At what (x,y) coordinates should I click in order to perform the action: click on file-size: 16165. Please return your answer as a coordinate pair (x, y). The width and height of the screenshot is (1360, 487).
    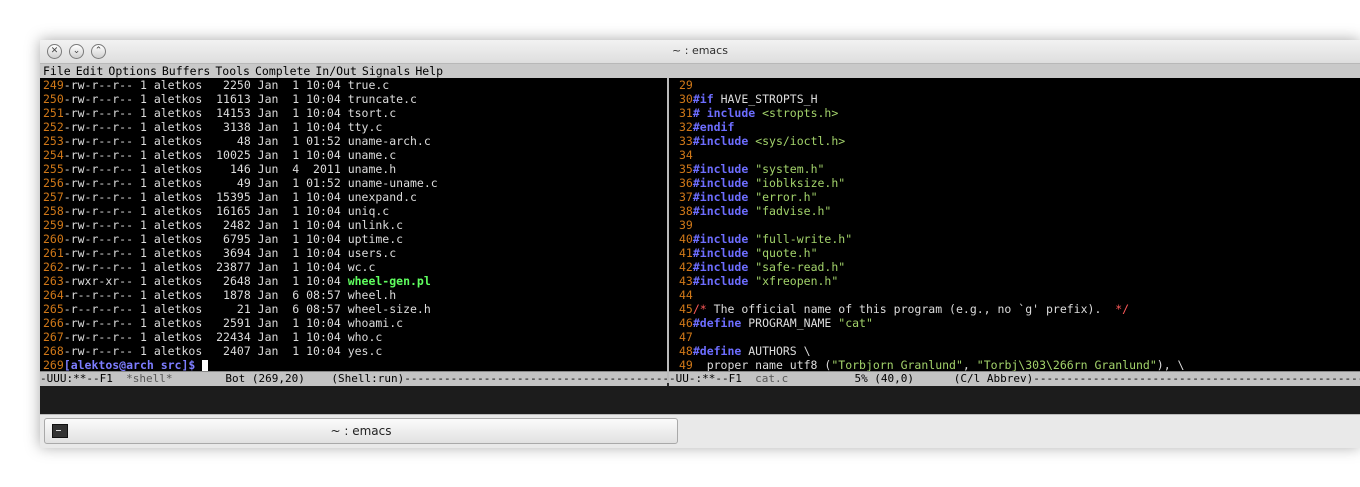
    Looking at the image, I should click on (226, 211).